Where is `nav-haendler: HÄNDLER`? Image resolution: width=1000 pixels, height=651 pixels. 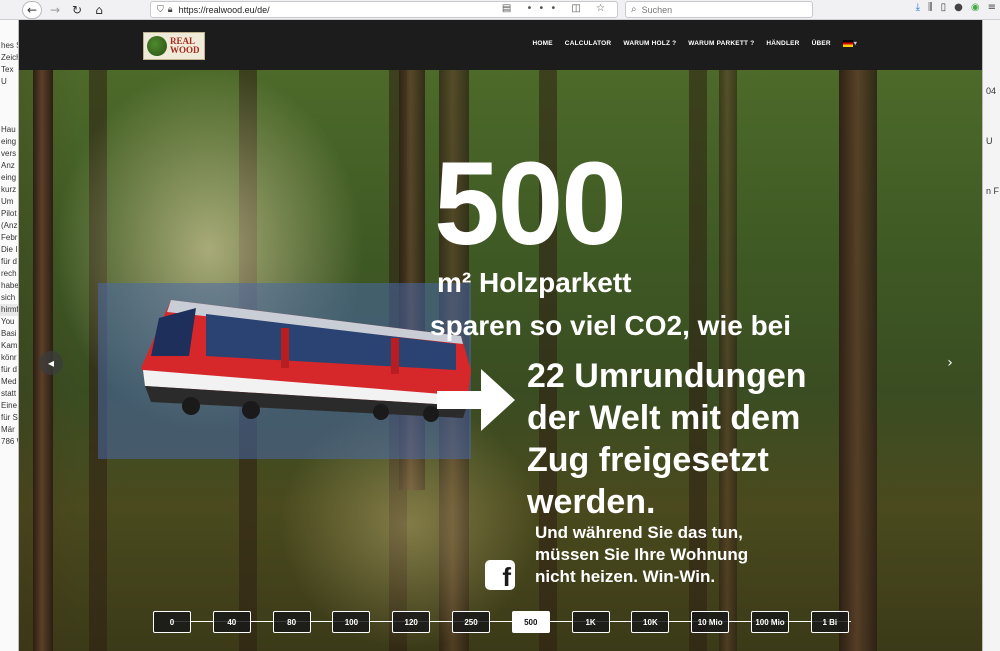 nav-haendler: HÄNDLER is located at coordinates (782, 43).